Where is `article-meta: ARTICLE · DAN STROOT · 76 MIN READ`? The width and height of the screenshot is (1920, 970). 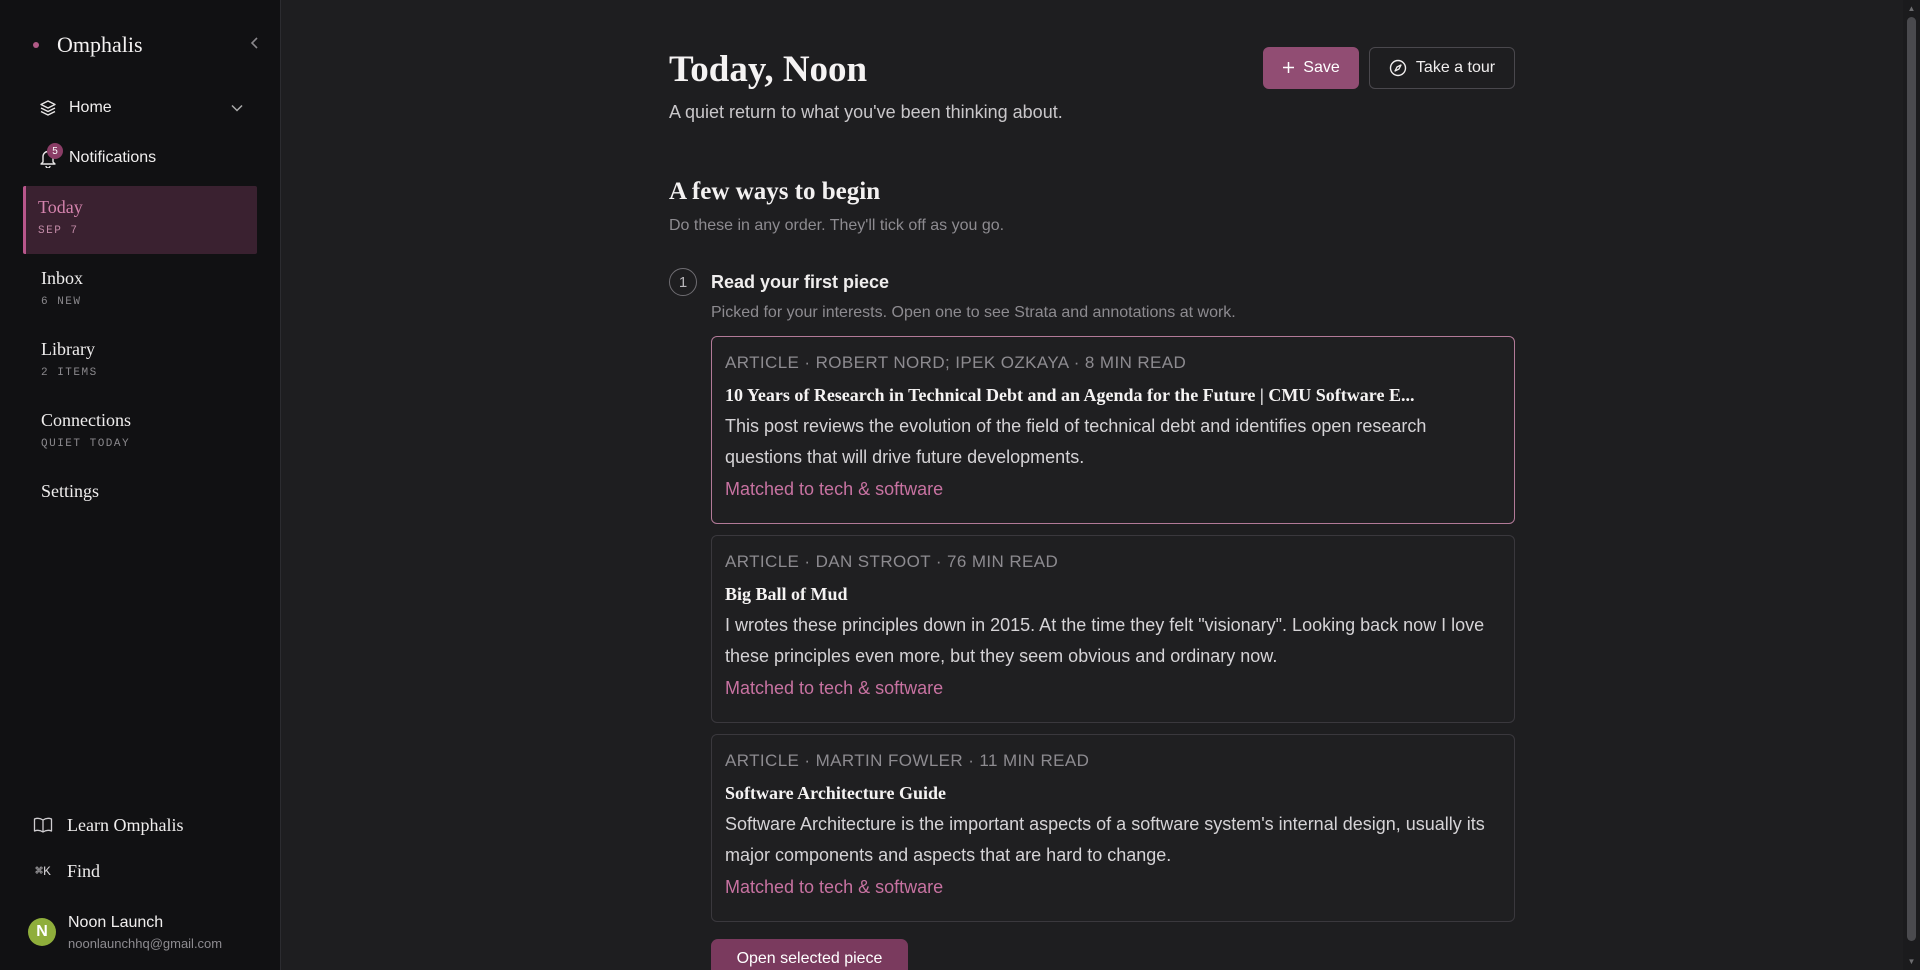
article-meta: ARTICLE · DAN STROOT · 76 MIN READ is located at coordinates (892, 561).